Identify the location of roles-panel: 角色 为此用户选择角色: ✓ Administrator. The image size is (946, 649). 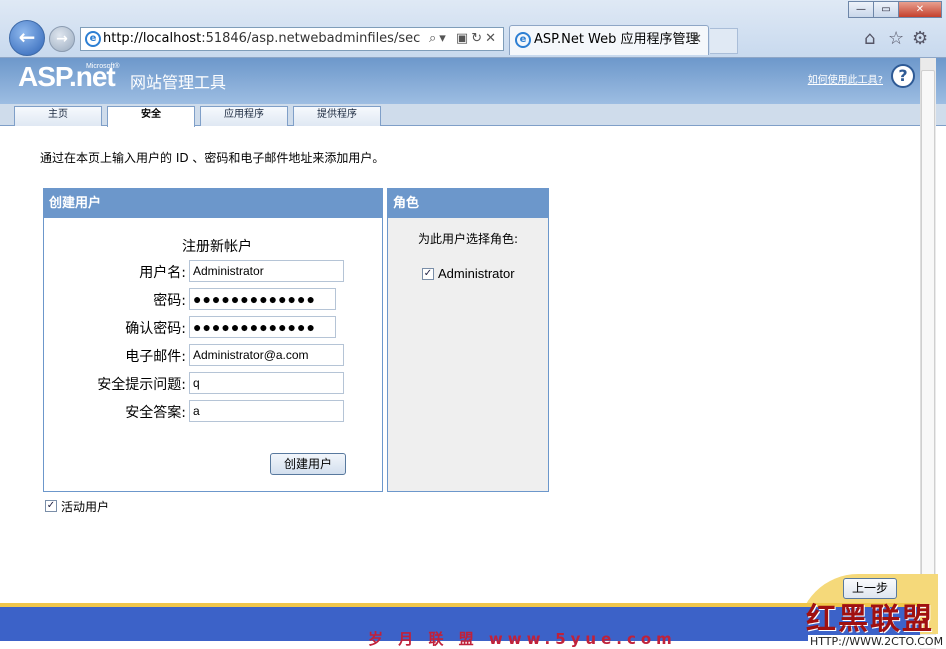
(468, 340).